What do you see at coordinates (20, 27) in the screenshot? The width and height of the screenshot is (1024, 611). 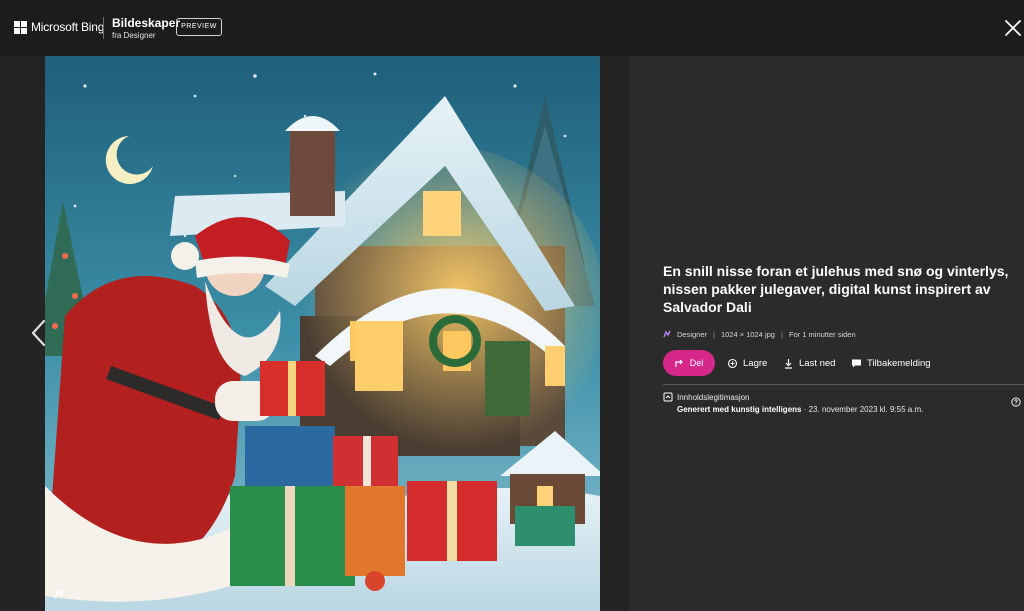 I see `microsoft-logo-icon` at bounding box center [20, 27].